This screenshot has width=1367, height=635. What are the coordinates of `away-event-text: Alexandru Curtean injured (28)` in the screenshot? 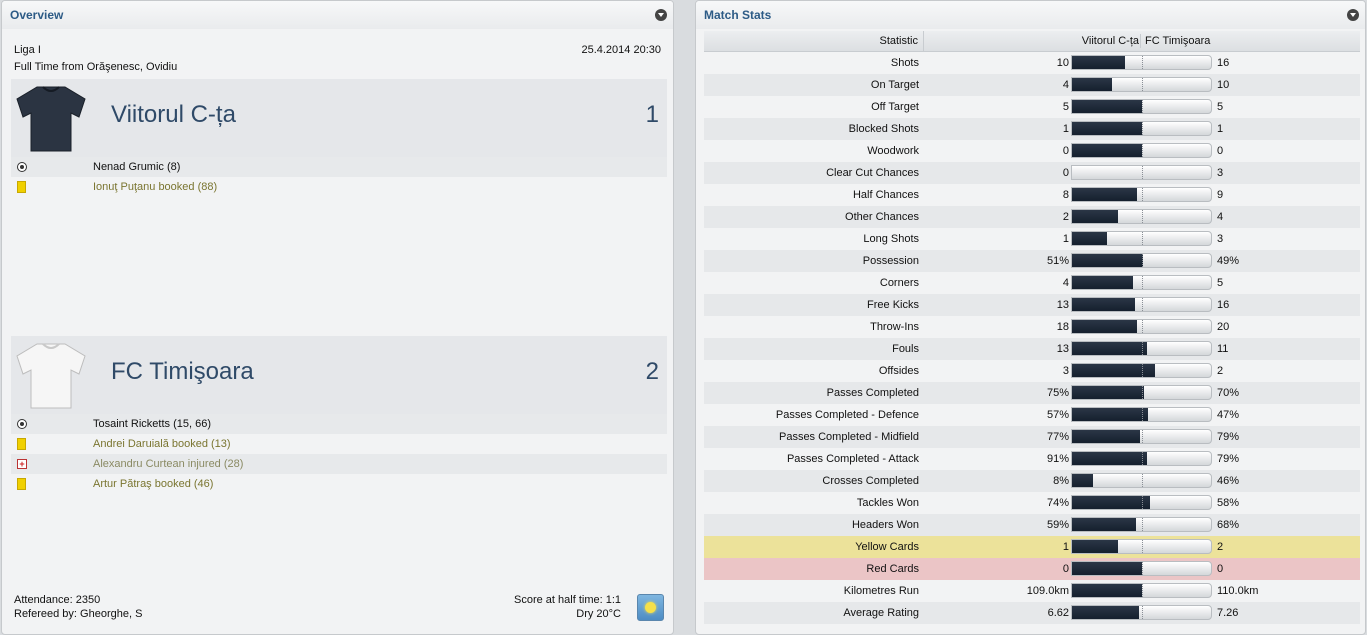 It's located at (168, 464).